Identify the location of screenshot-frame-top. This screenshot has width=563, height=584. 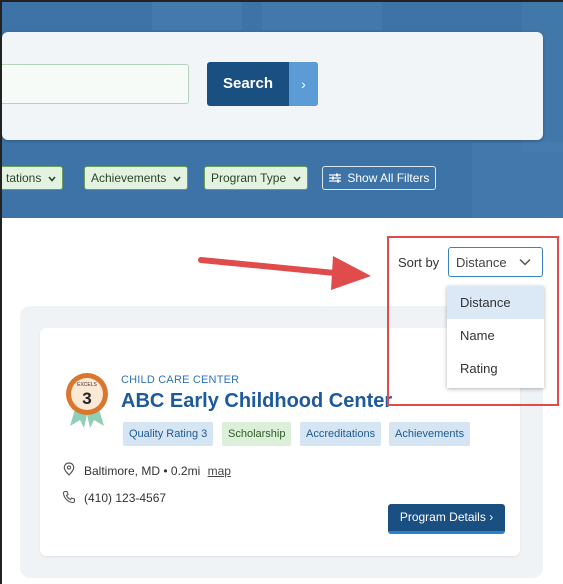
(281, 1).